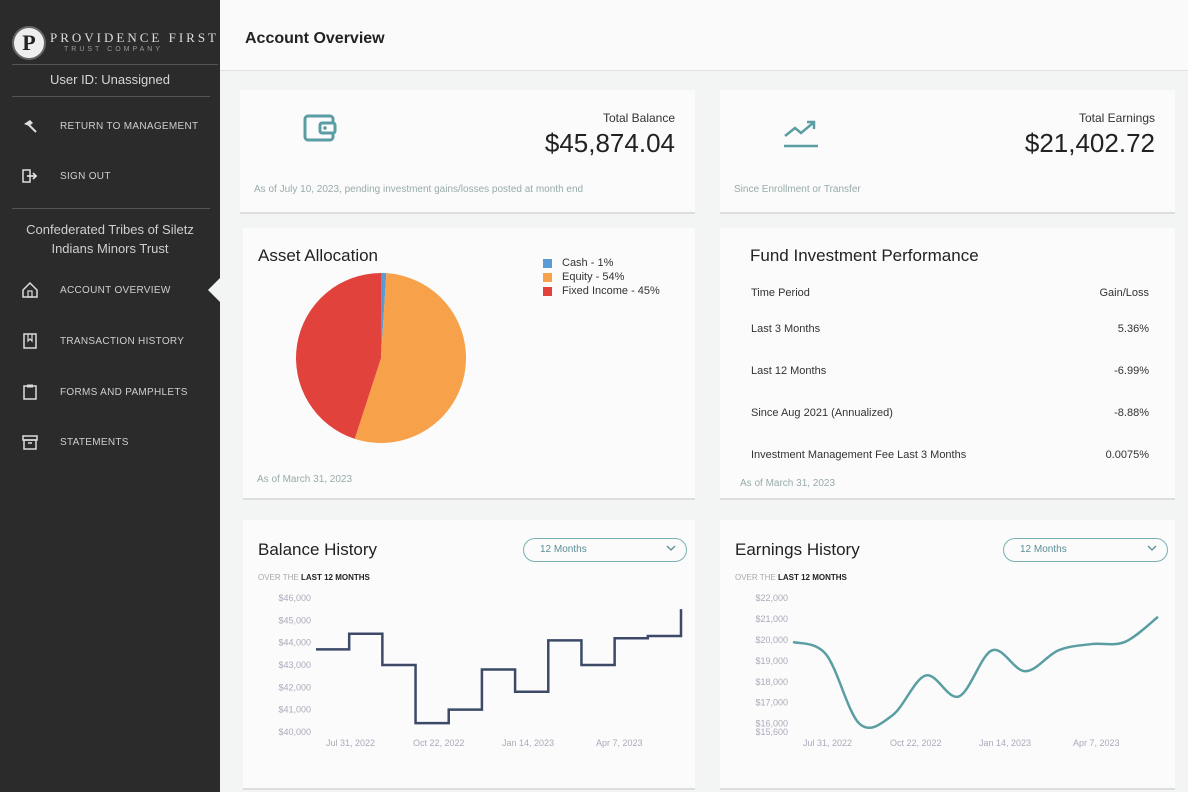 This screenshot has width=1188, height=792. Describe the element at coordinates (214, 290) in the screenshot. I see `active-item-indicator` at that location.